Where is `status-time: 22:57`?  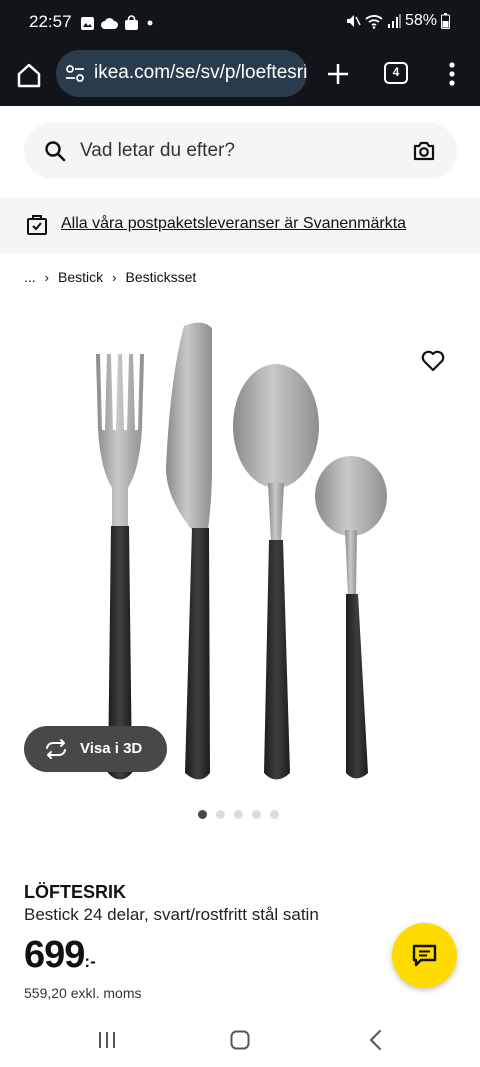 status-time: 22:57 is located at coordinates (50, 21).